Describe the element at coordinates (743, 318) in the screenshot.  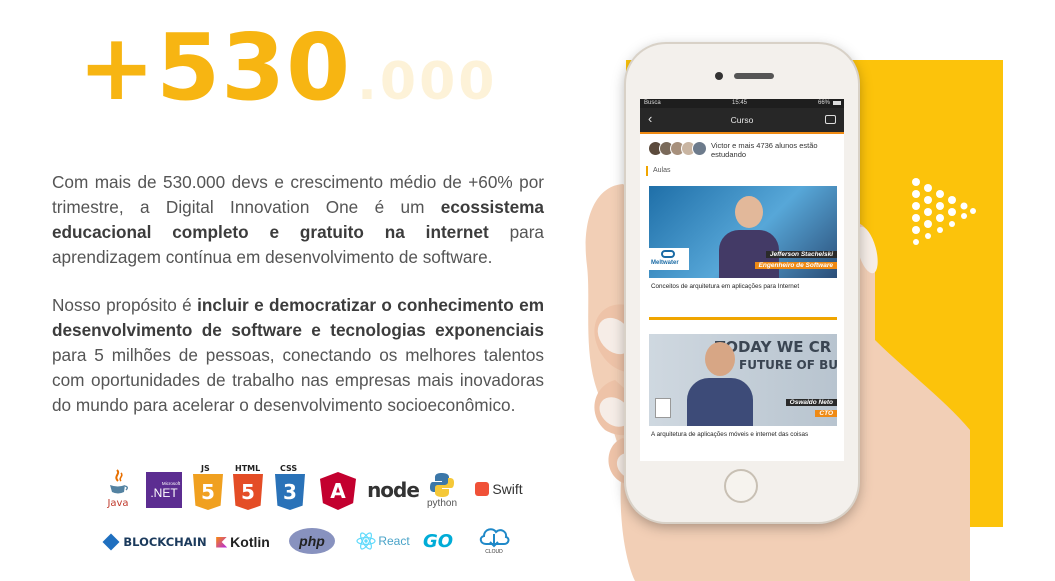
I see `lesson-progress-bar` at that location.